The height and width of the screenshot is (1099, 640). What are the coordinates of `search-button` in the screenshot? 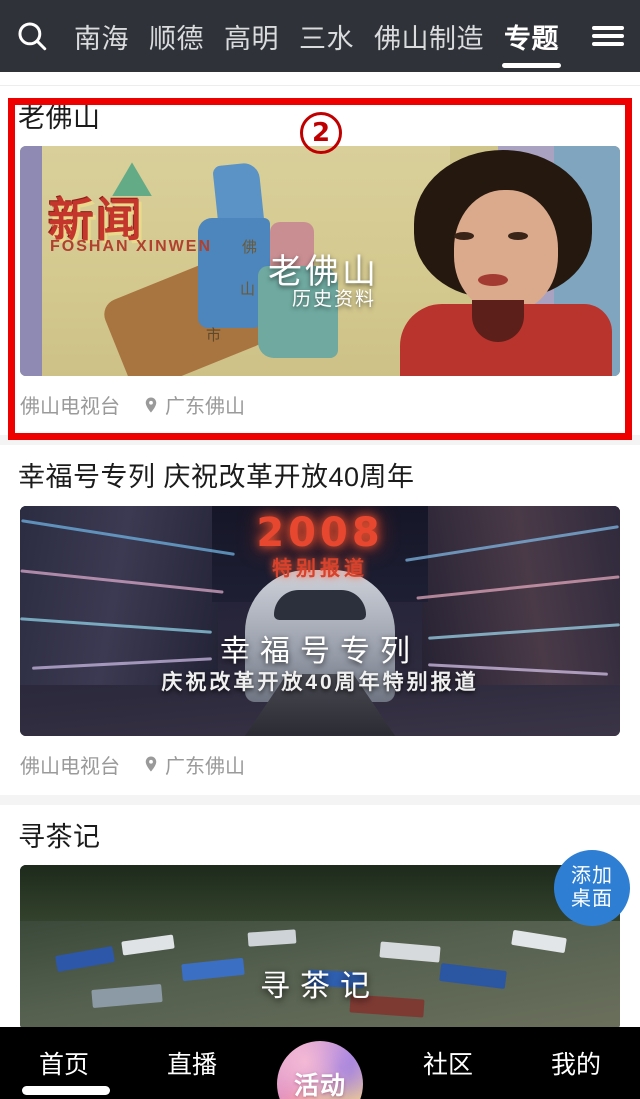 It's located at (32, 36).